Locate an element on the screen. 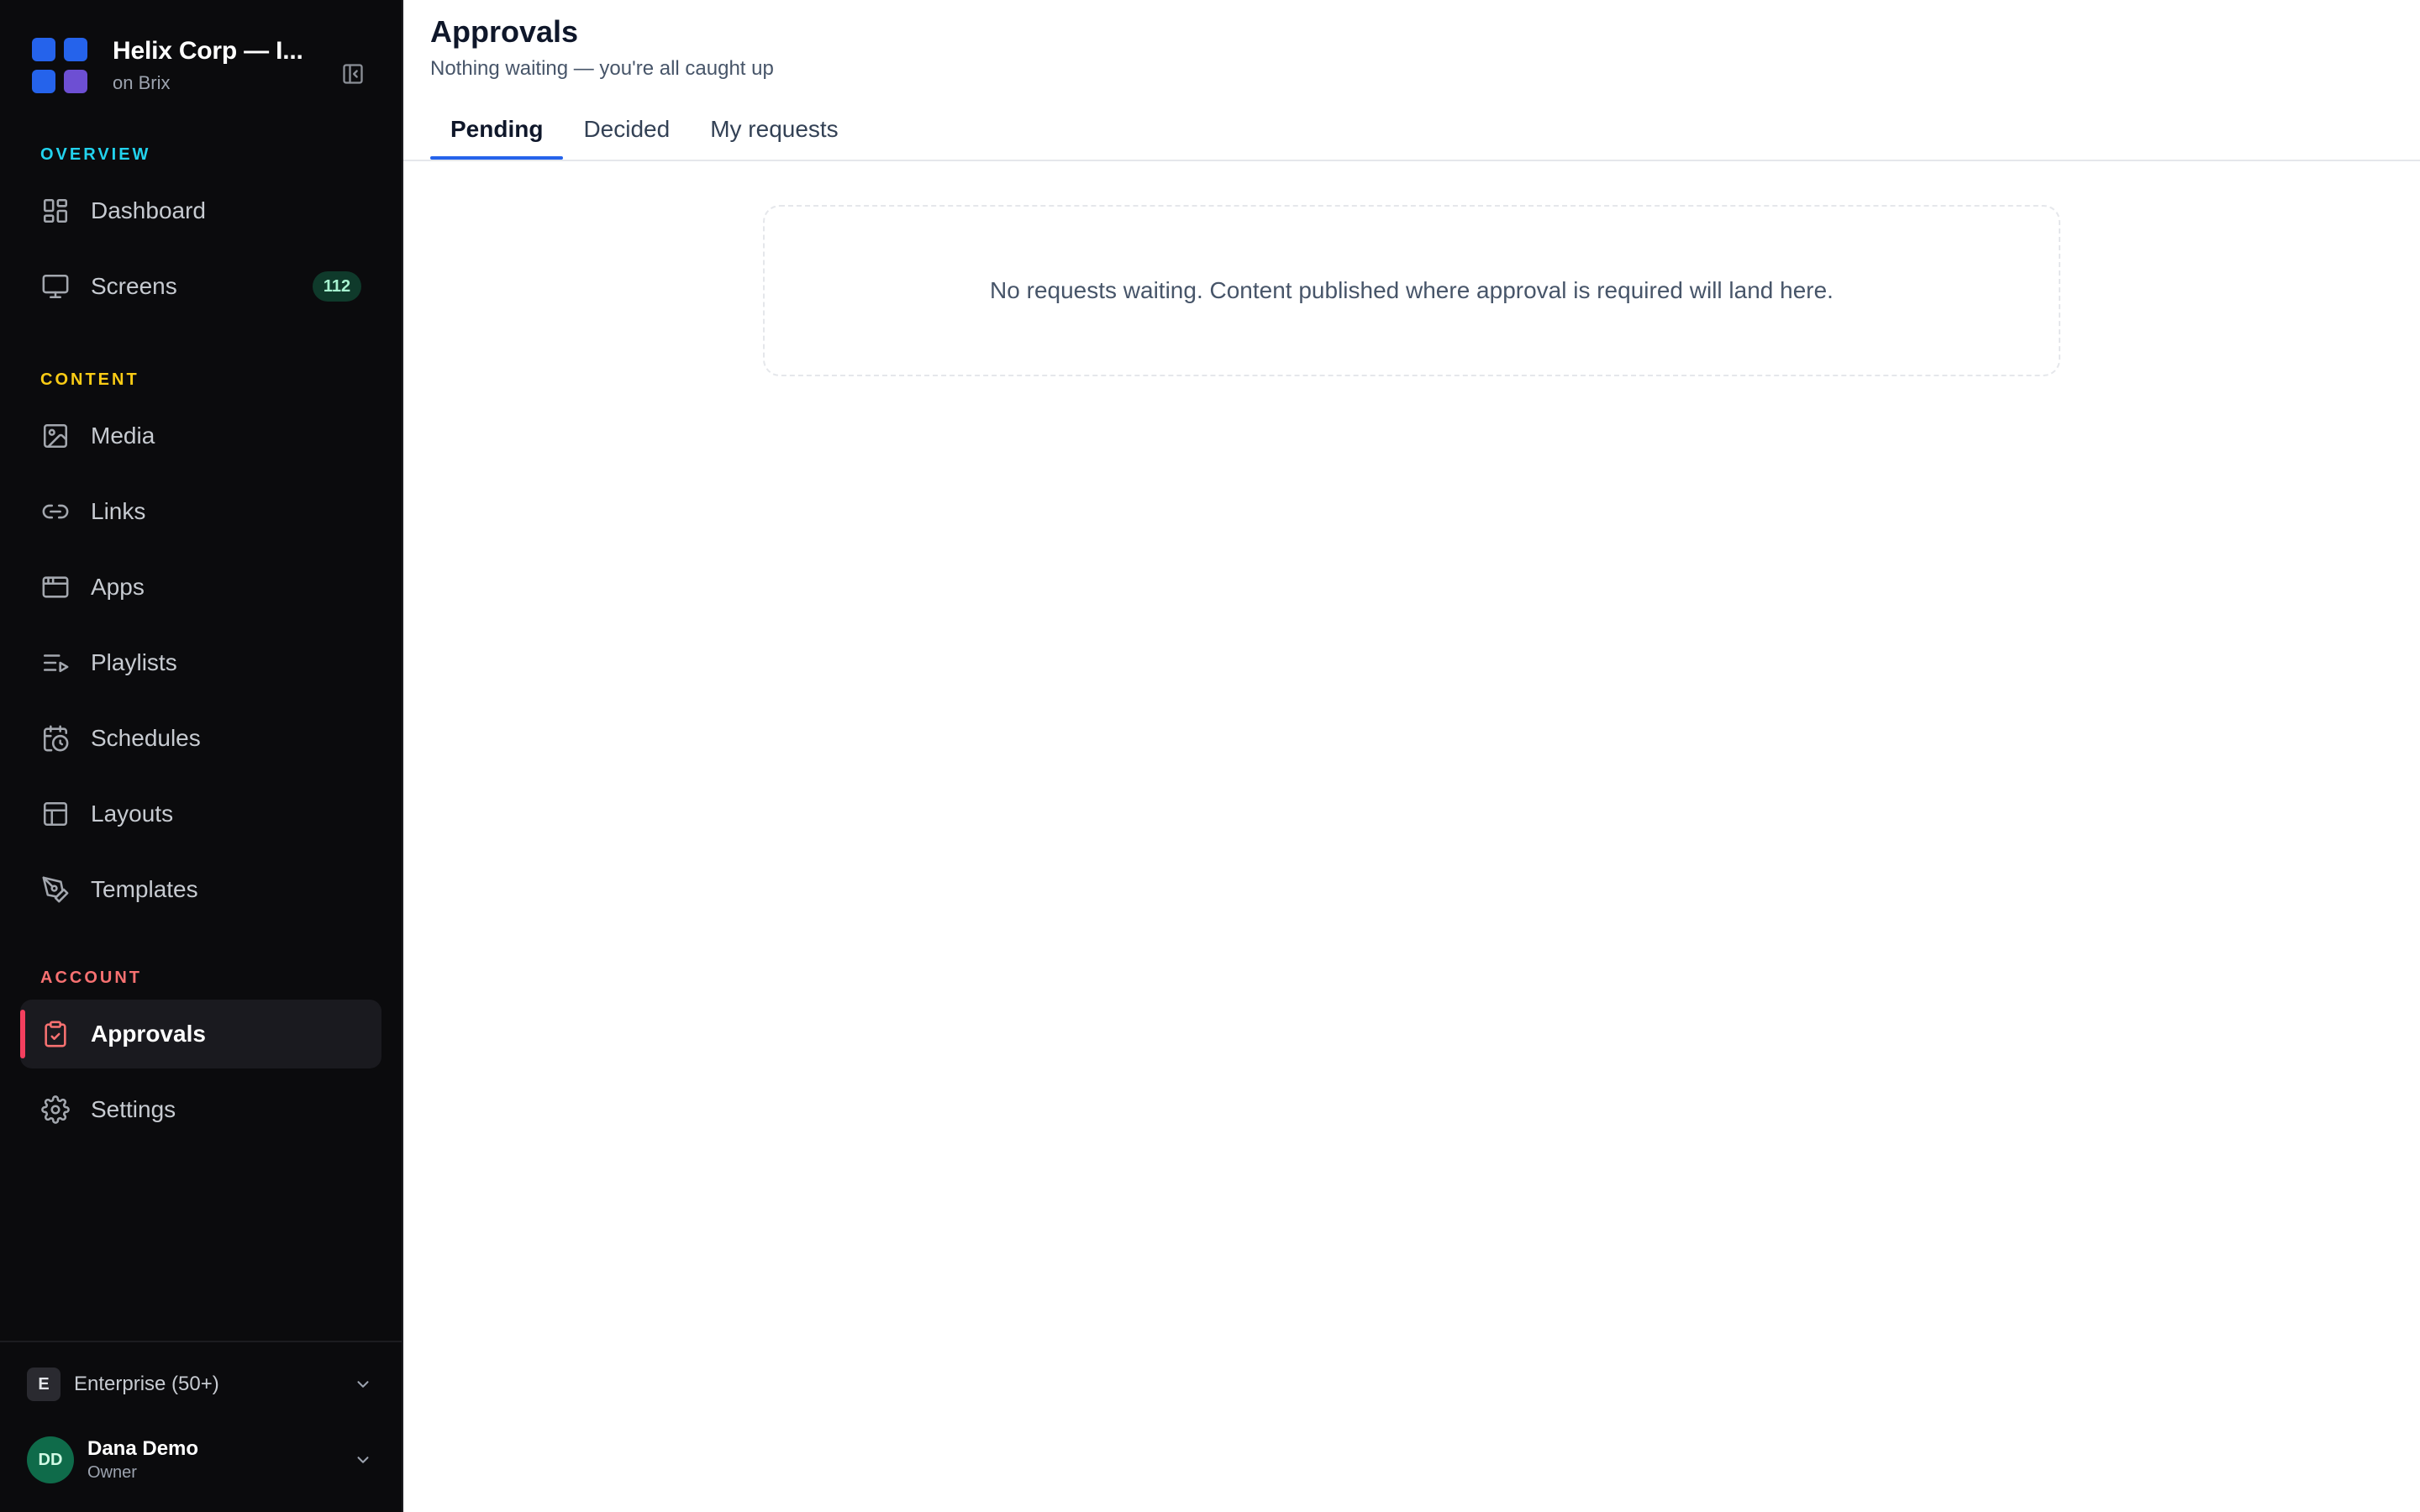 This screenshot has height=1512, width=2420. gear-icon is located at coordinates (55, 1110).